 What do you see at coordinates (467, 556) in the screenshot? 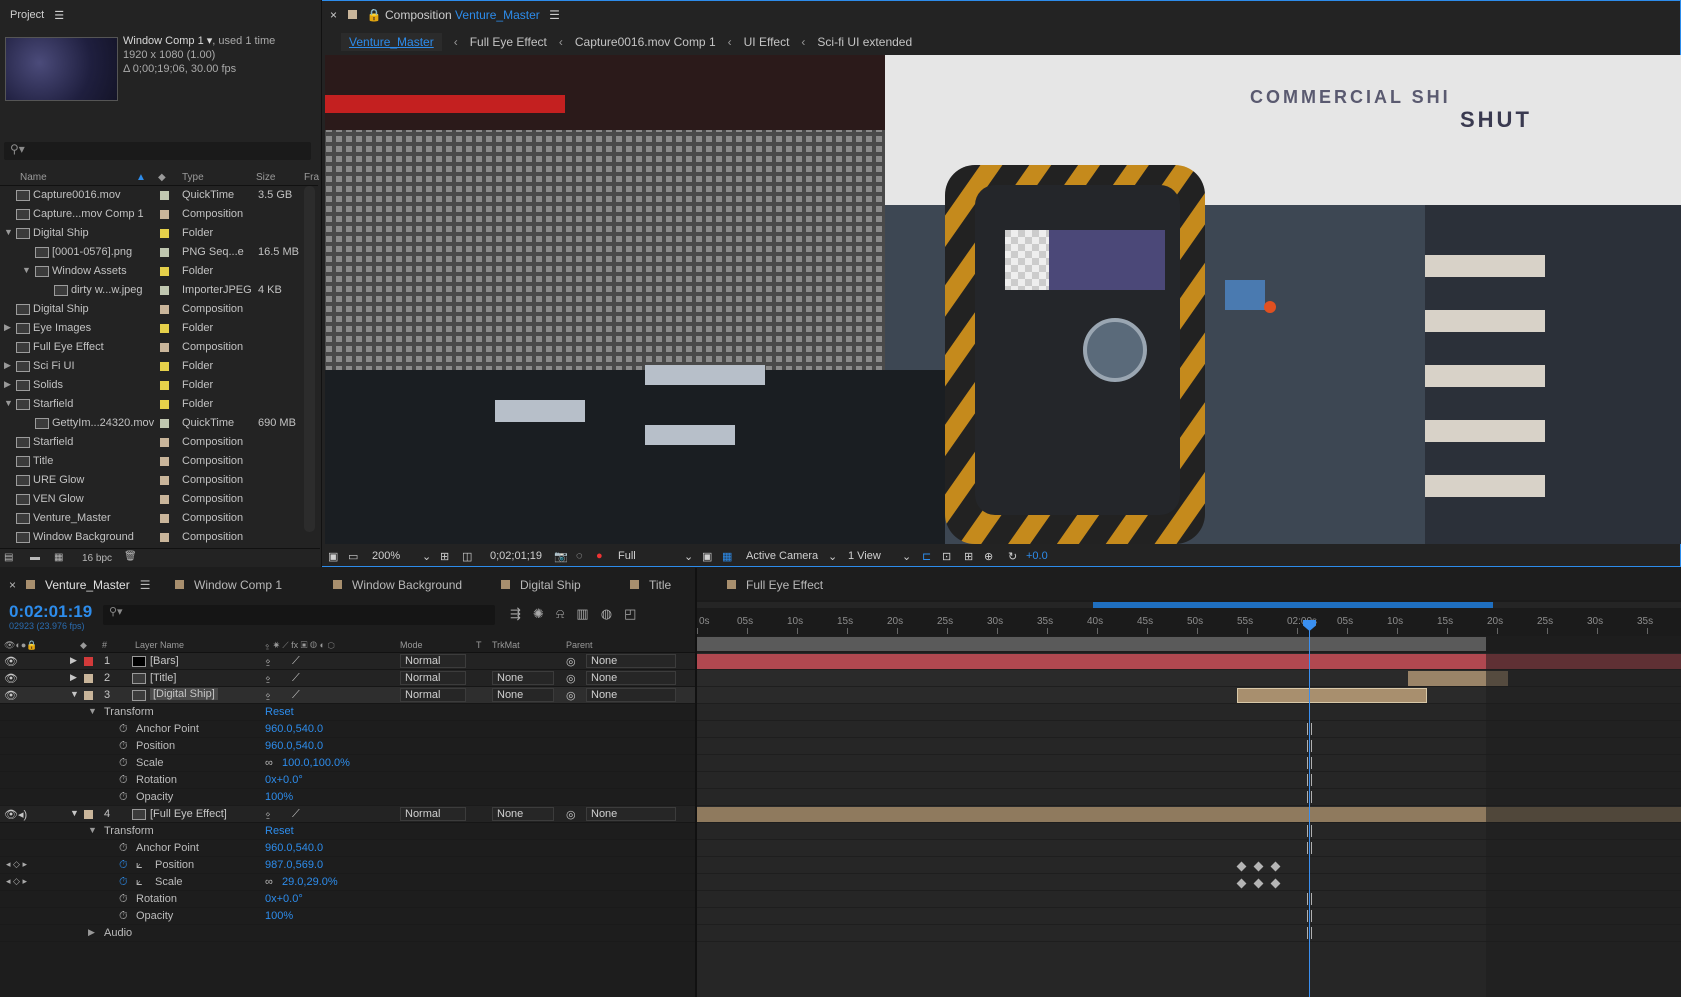
I see `mask-icon: ◫` at bounding box center [467, 556].